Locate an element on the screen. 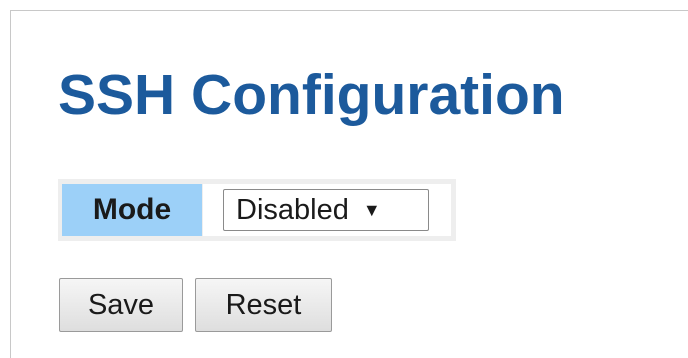 This screenshot has height=358, width=688. mode-select: Disabled ▼ is located at coordinates (326, 210).